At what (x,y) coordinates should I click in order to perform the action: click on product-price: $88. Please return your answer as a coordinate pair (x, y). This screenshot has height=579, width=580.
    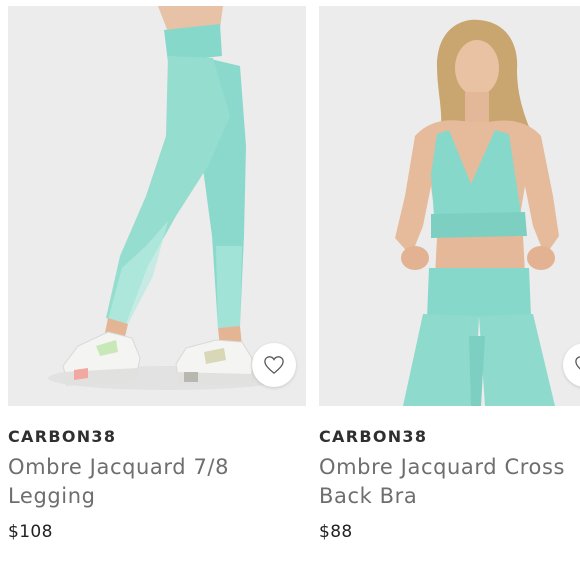
    Looking at the image, I should click on (336, 532).